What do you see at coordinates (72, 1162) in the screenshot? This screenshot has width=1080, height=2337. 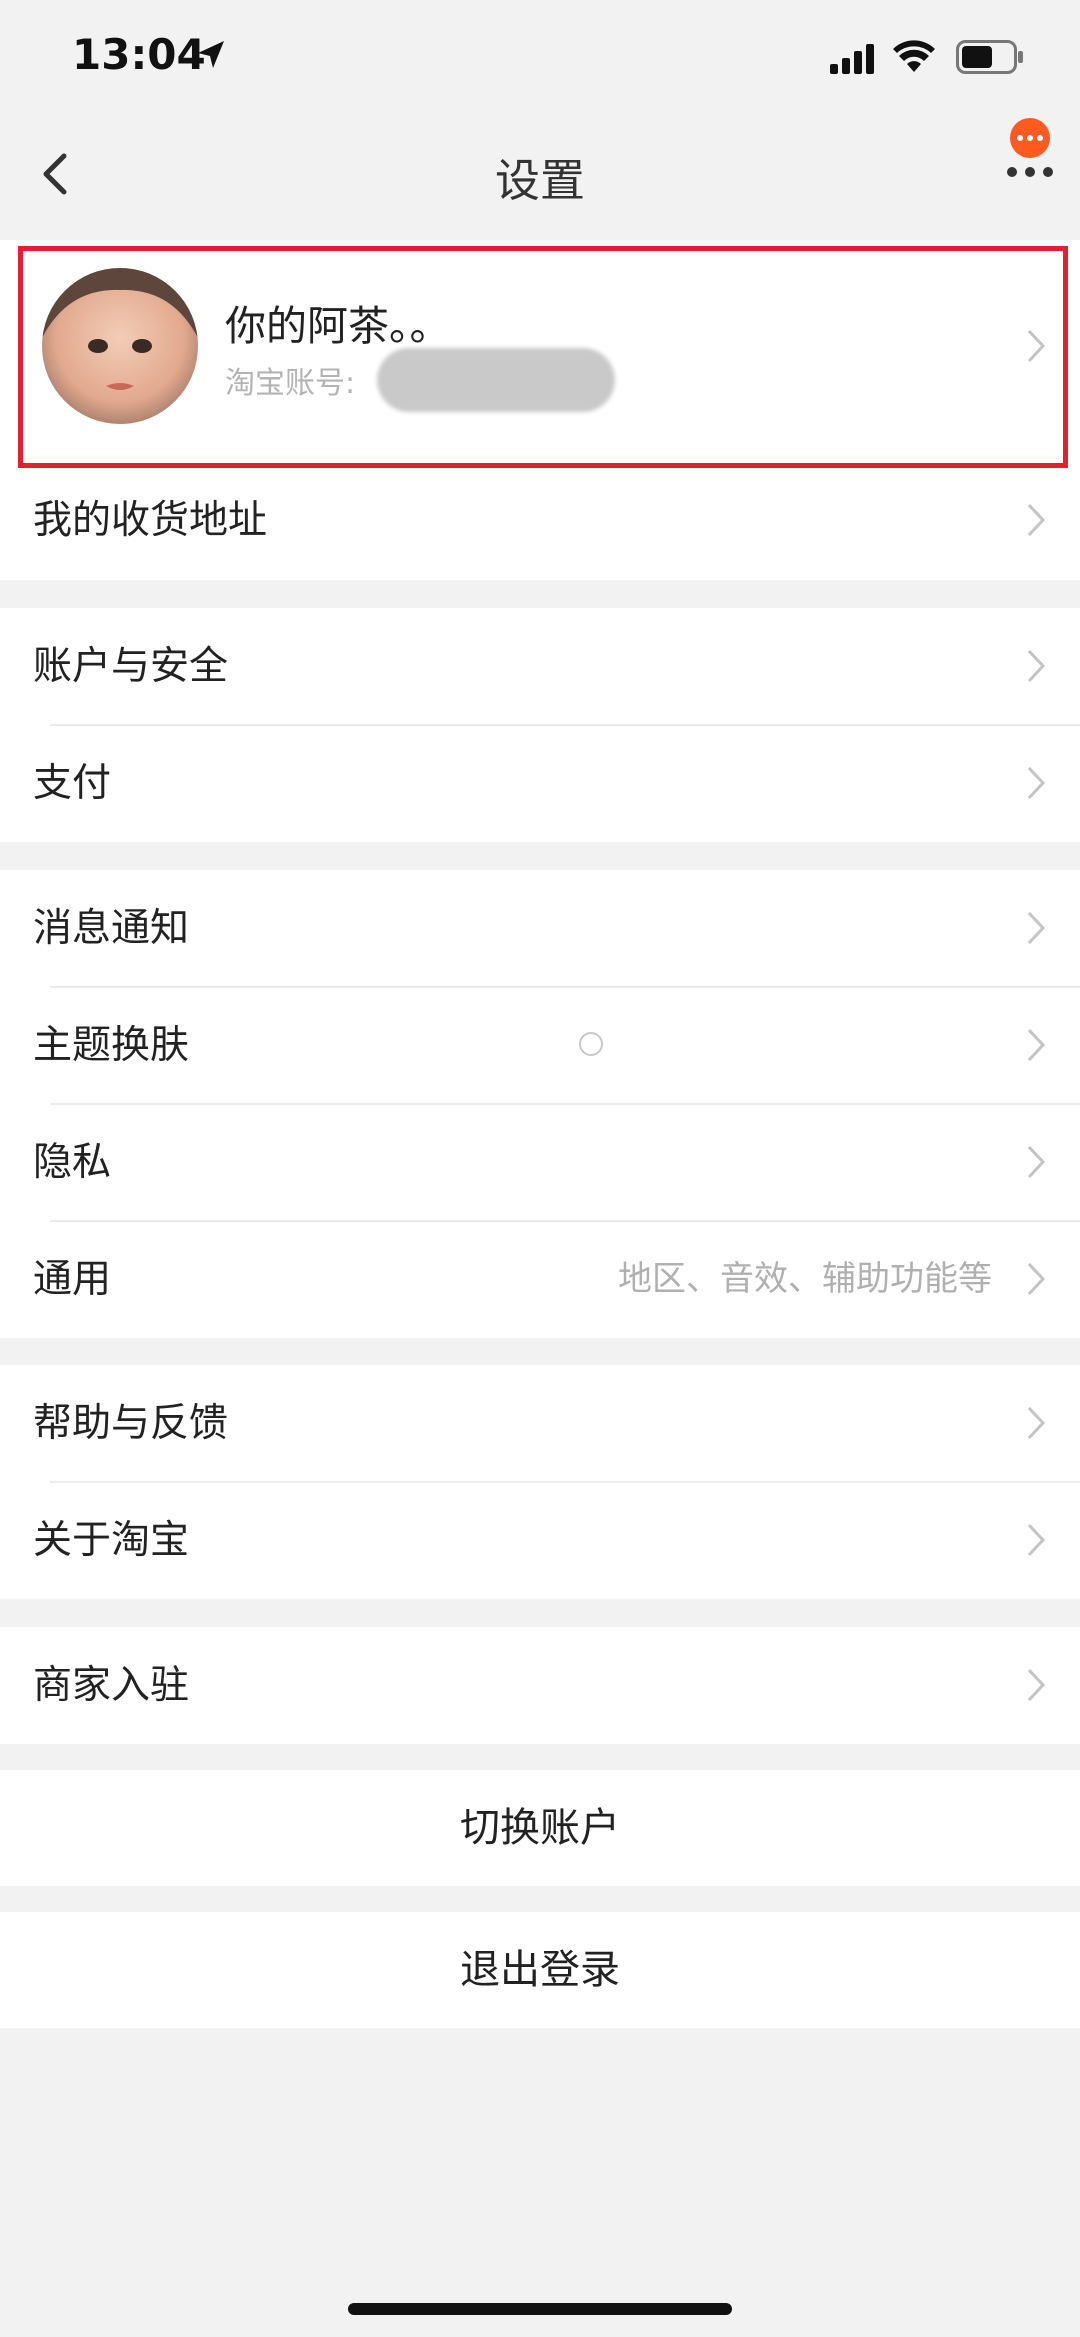 I see `row-label: 隐私` at bounding box center [72, 1162].